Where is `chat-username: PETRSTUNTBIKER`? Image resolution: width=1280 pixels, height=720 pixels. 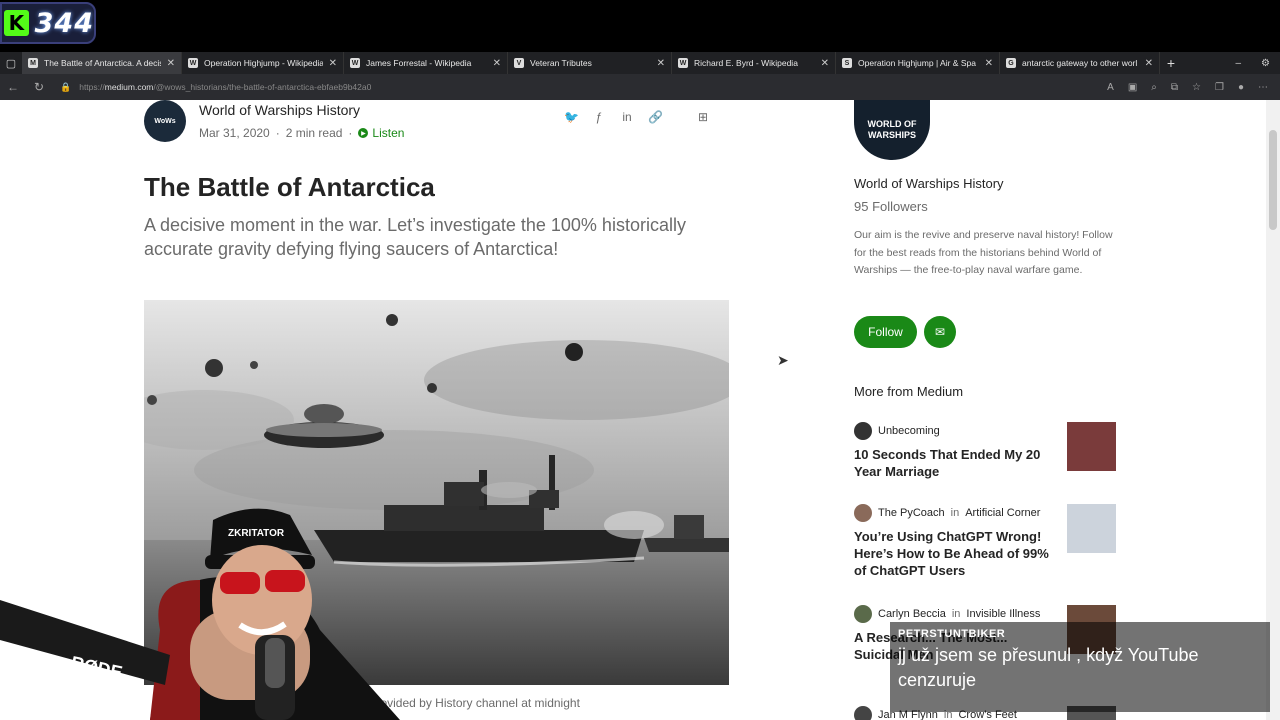
chat-username: PETRSTUNTBIKER is located at coordinates (952, 634).